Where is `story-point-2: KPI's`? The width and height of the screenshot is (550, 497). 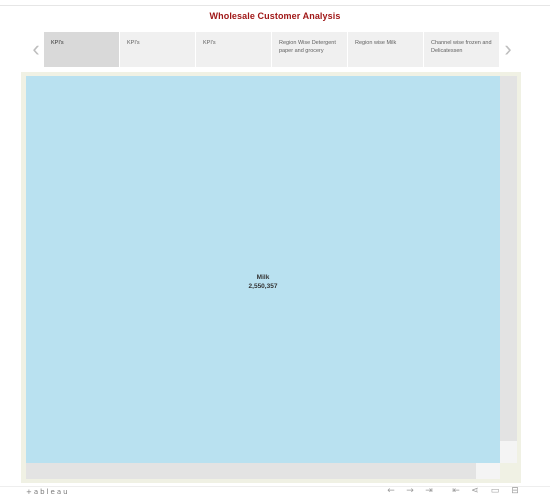
story-point-2: KPI's is located at coordinates (157, 49).